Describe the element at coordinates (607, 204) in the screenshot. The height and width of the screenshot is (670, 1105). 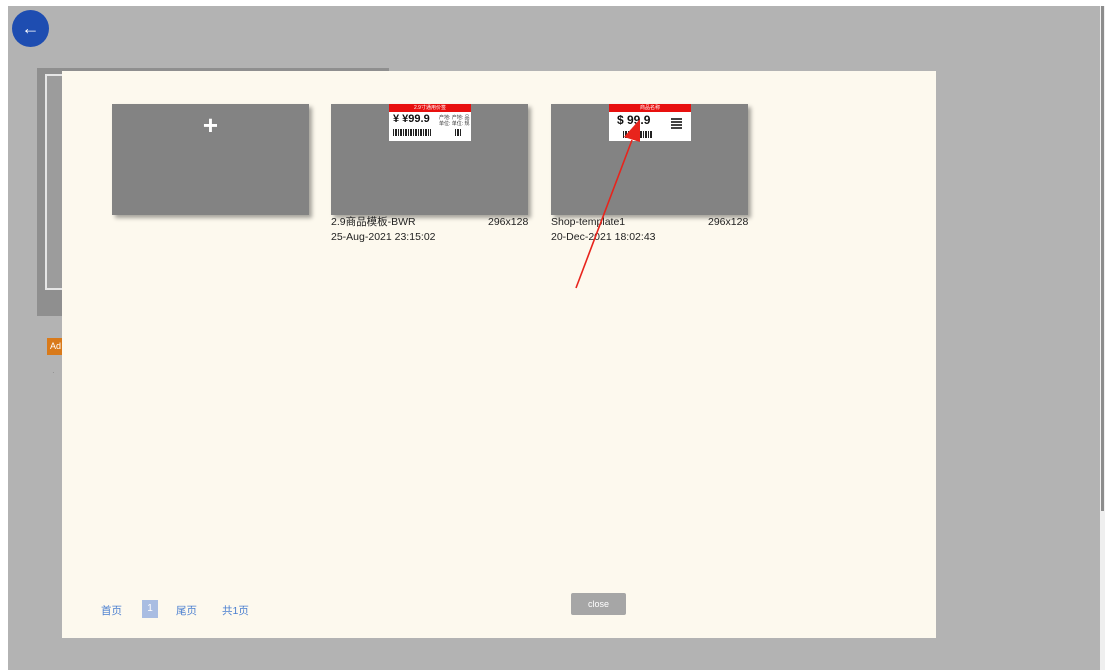
I see `annotation-arrow` at that location.